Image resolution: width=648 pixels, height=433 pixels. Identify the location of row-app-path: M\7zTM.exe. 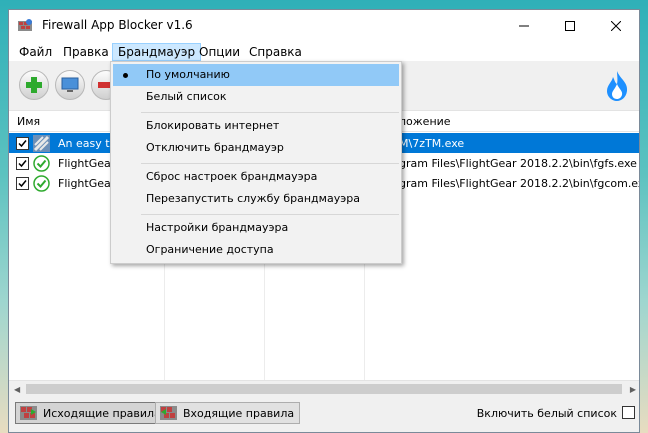
(432, 143).